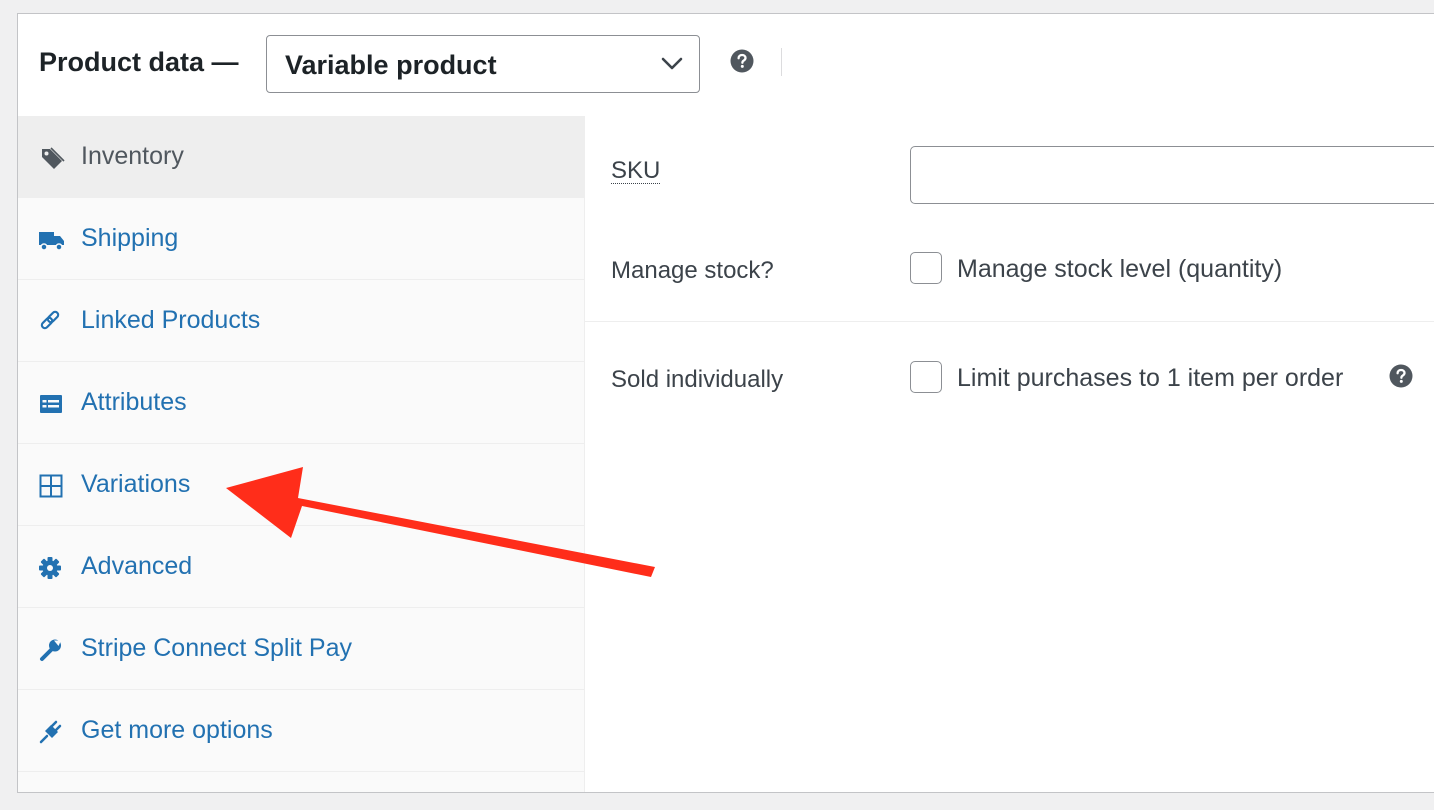  I want to click on list-icon, so click(51, 404).